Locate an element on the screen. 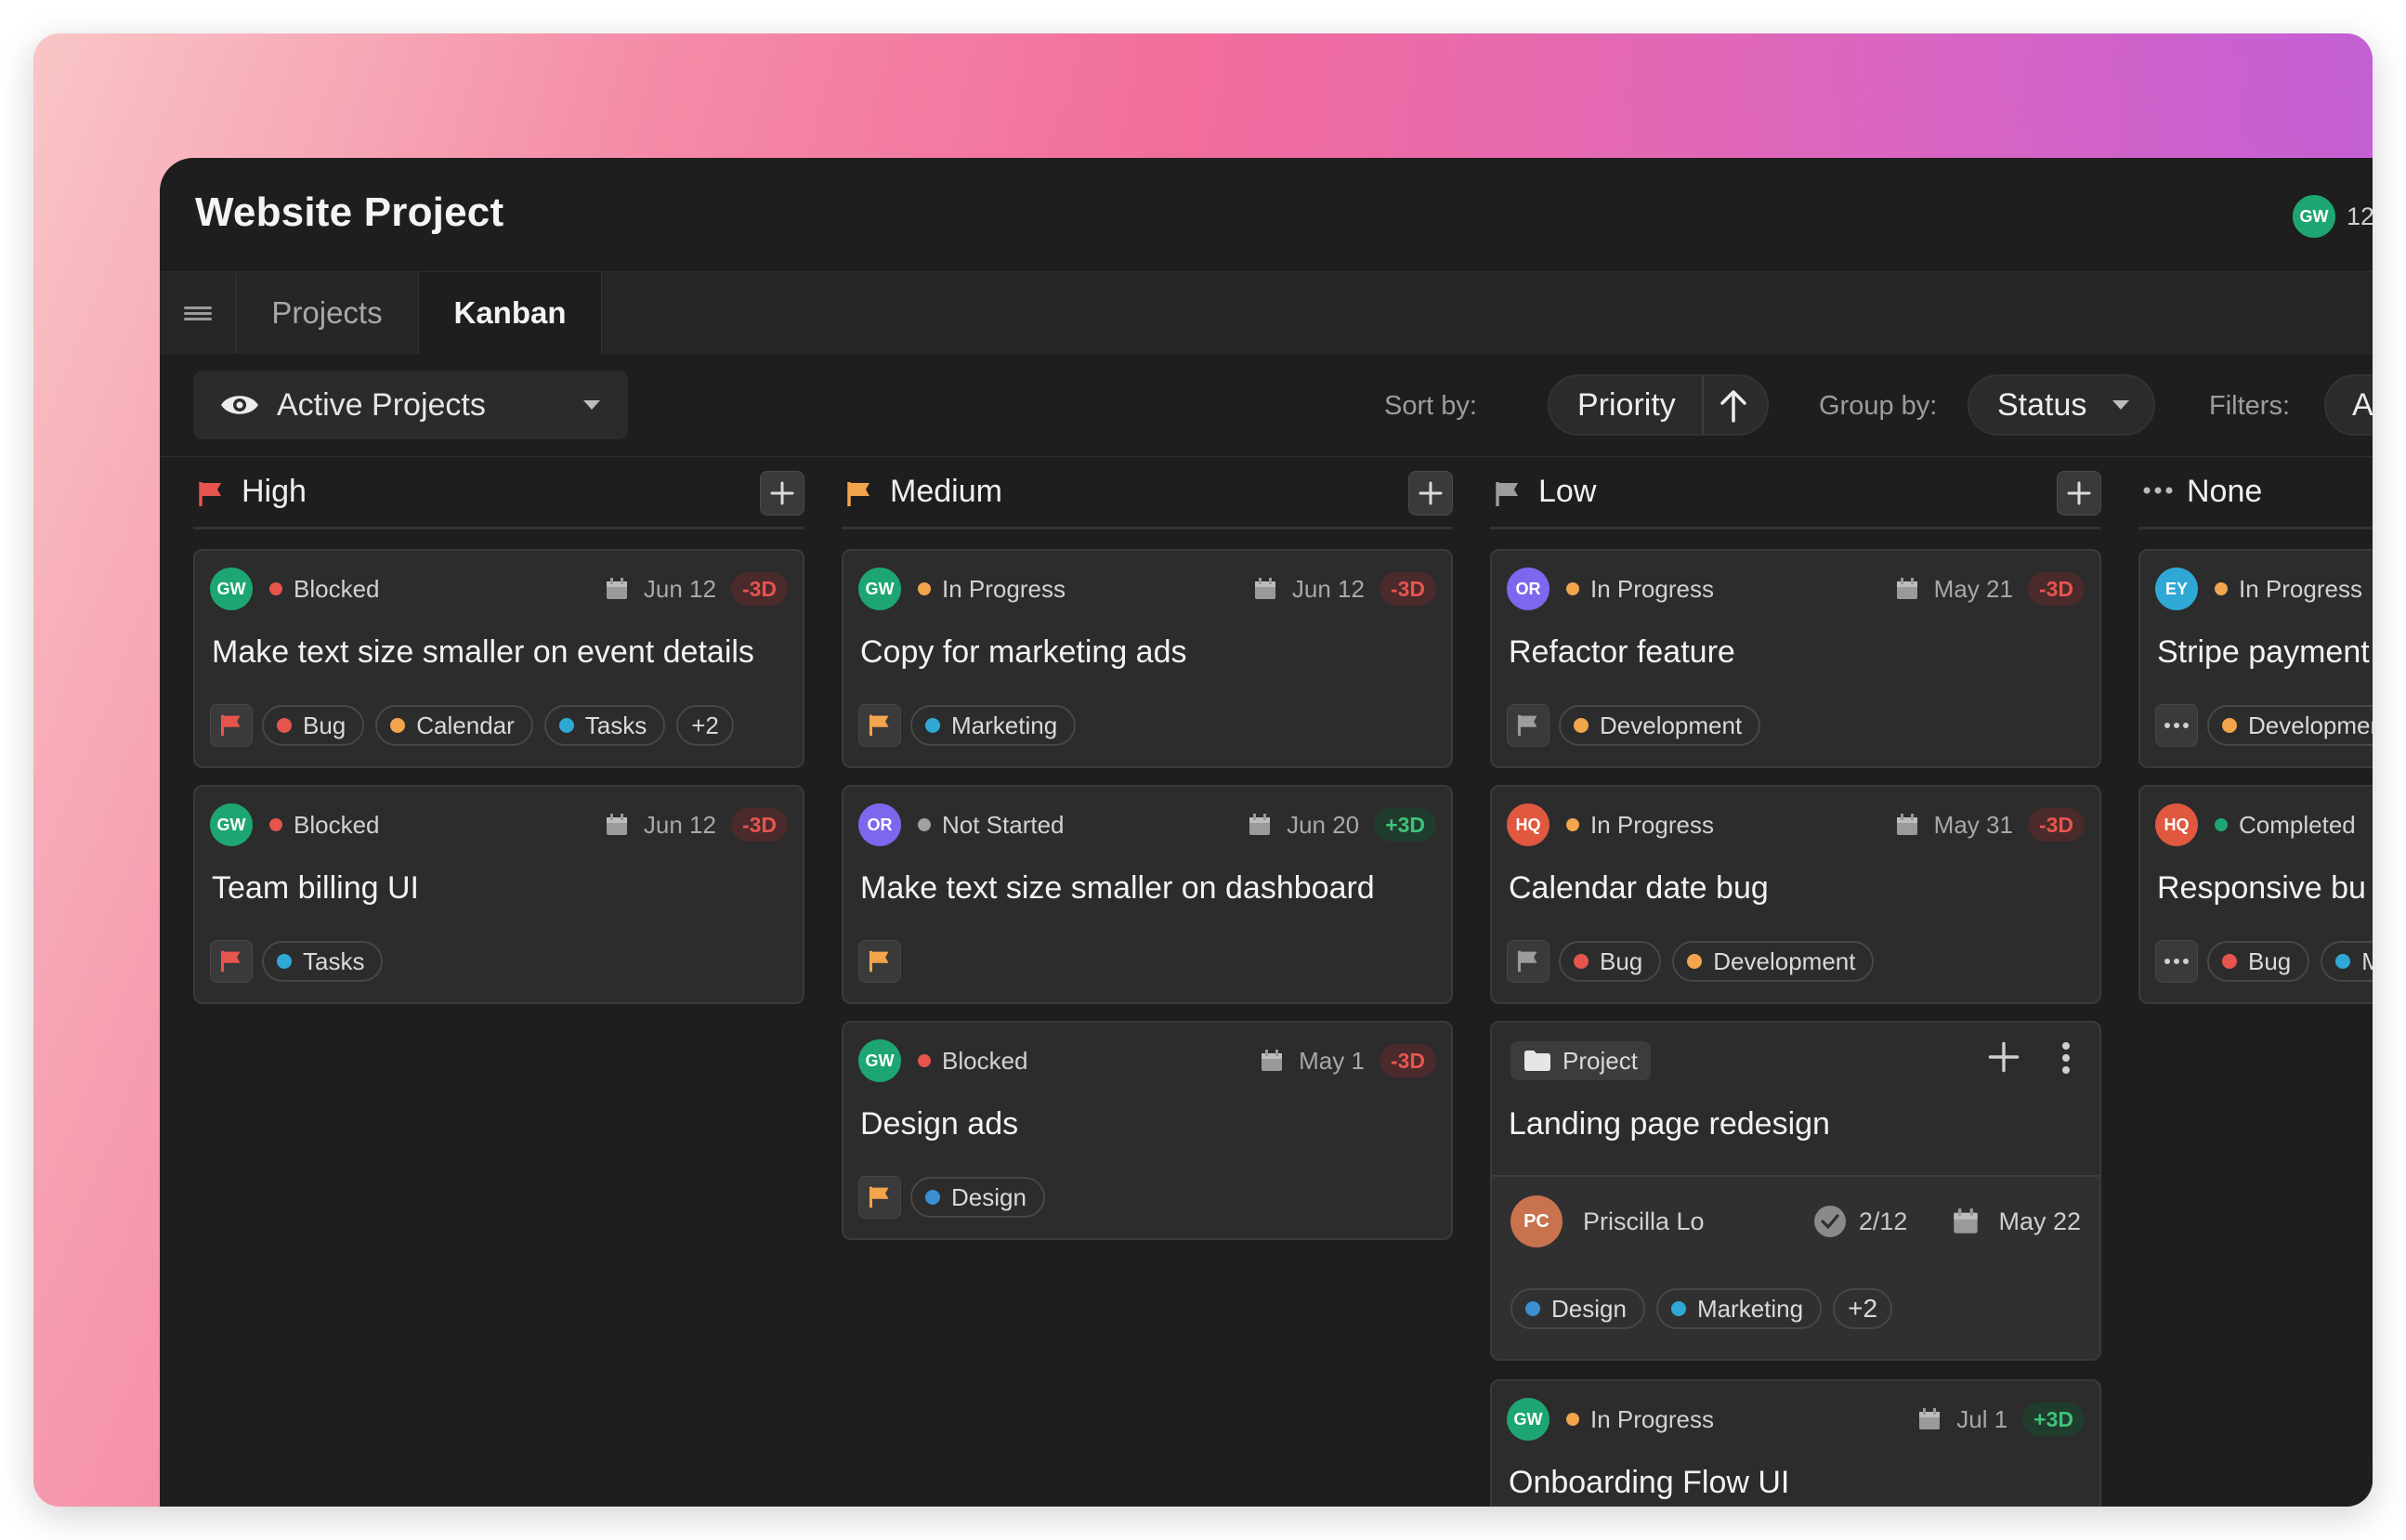 This screenshot has height=1540, width=2406. tab-kanban: Kanban is located at coordinates (510, 313).